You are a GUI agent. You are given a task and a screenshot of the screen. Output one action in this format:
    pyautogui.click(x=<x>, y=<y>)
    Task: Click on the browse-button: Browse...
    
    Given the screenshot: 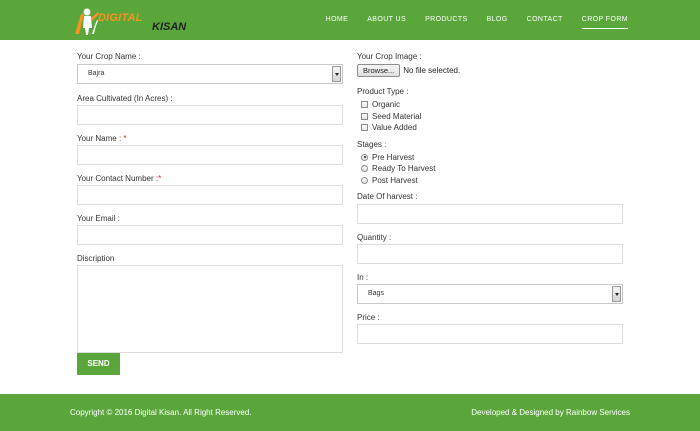 What is the action you would take?
    pyautogui.click(x=379, y=70)
    